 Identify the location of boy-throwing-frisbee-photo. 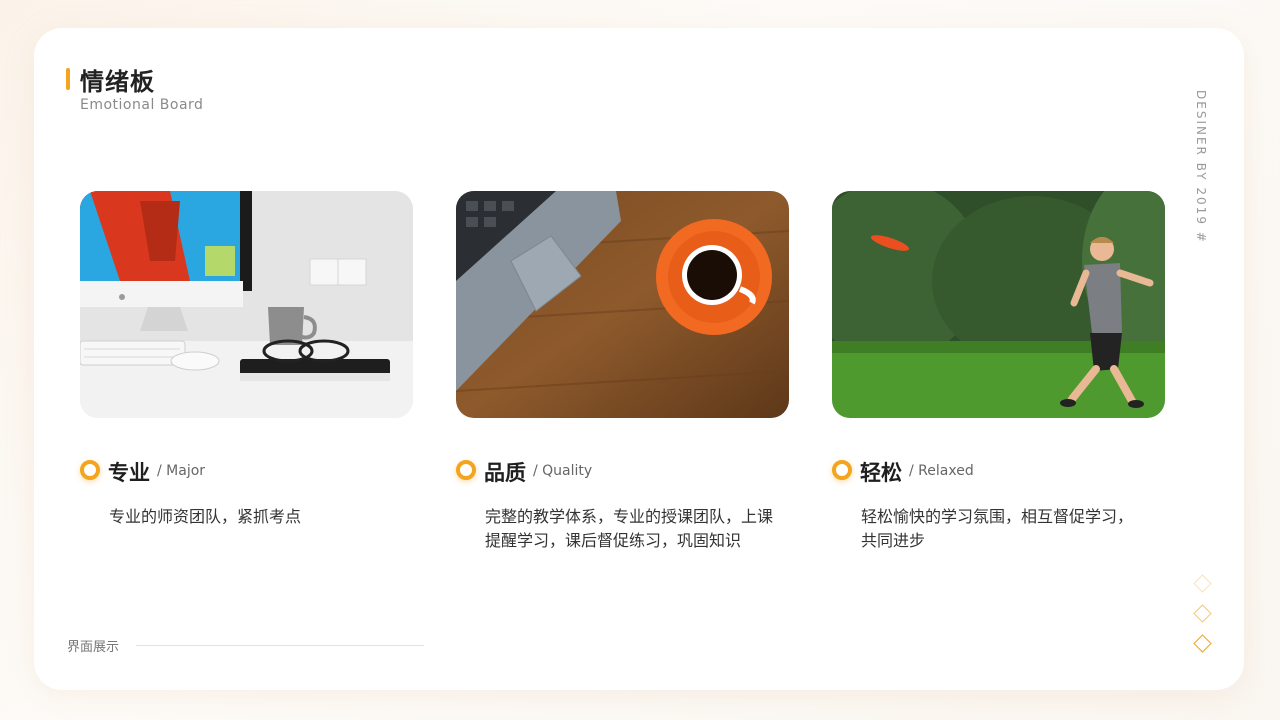
(998, 304).